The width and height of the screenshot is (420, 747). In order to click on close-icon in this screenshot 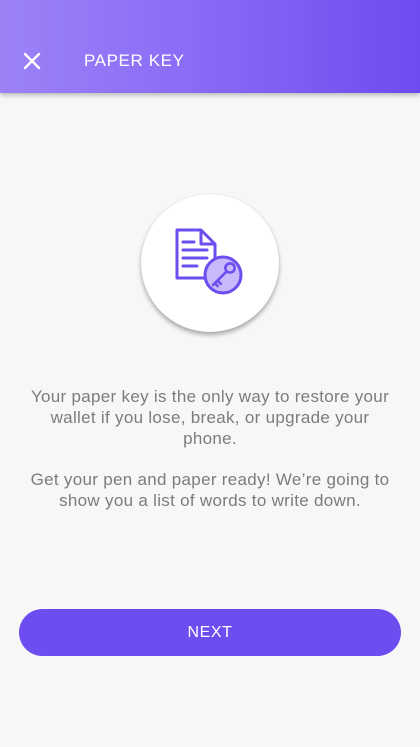, I will do `click(32, 61)`.